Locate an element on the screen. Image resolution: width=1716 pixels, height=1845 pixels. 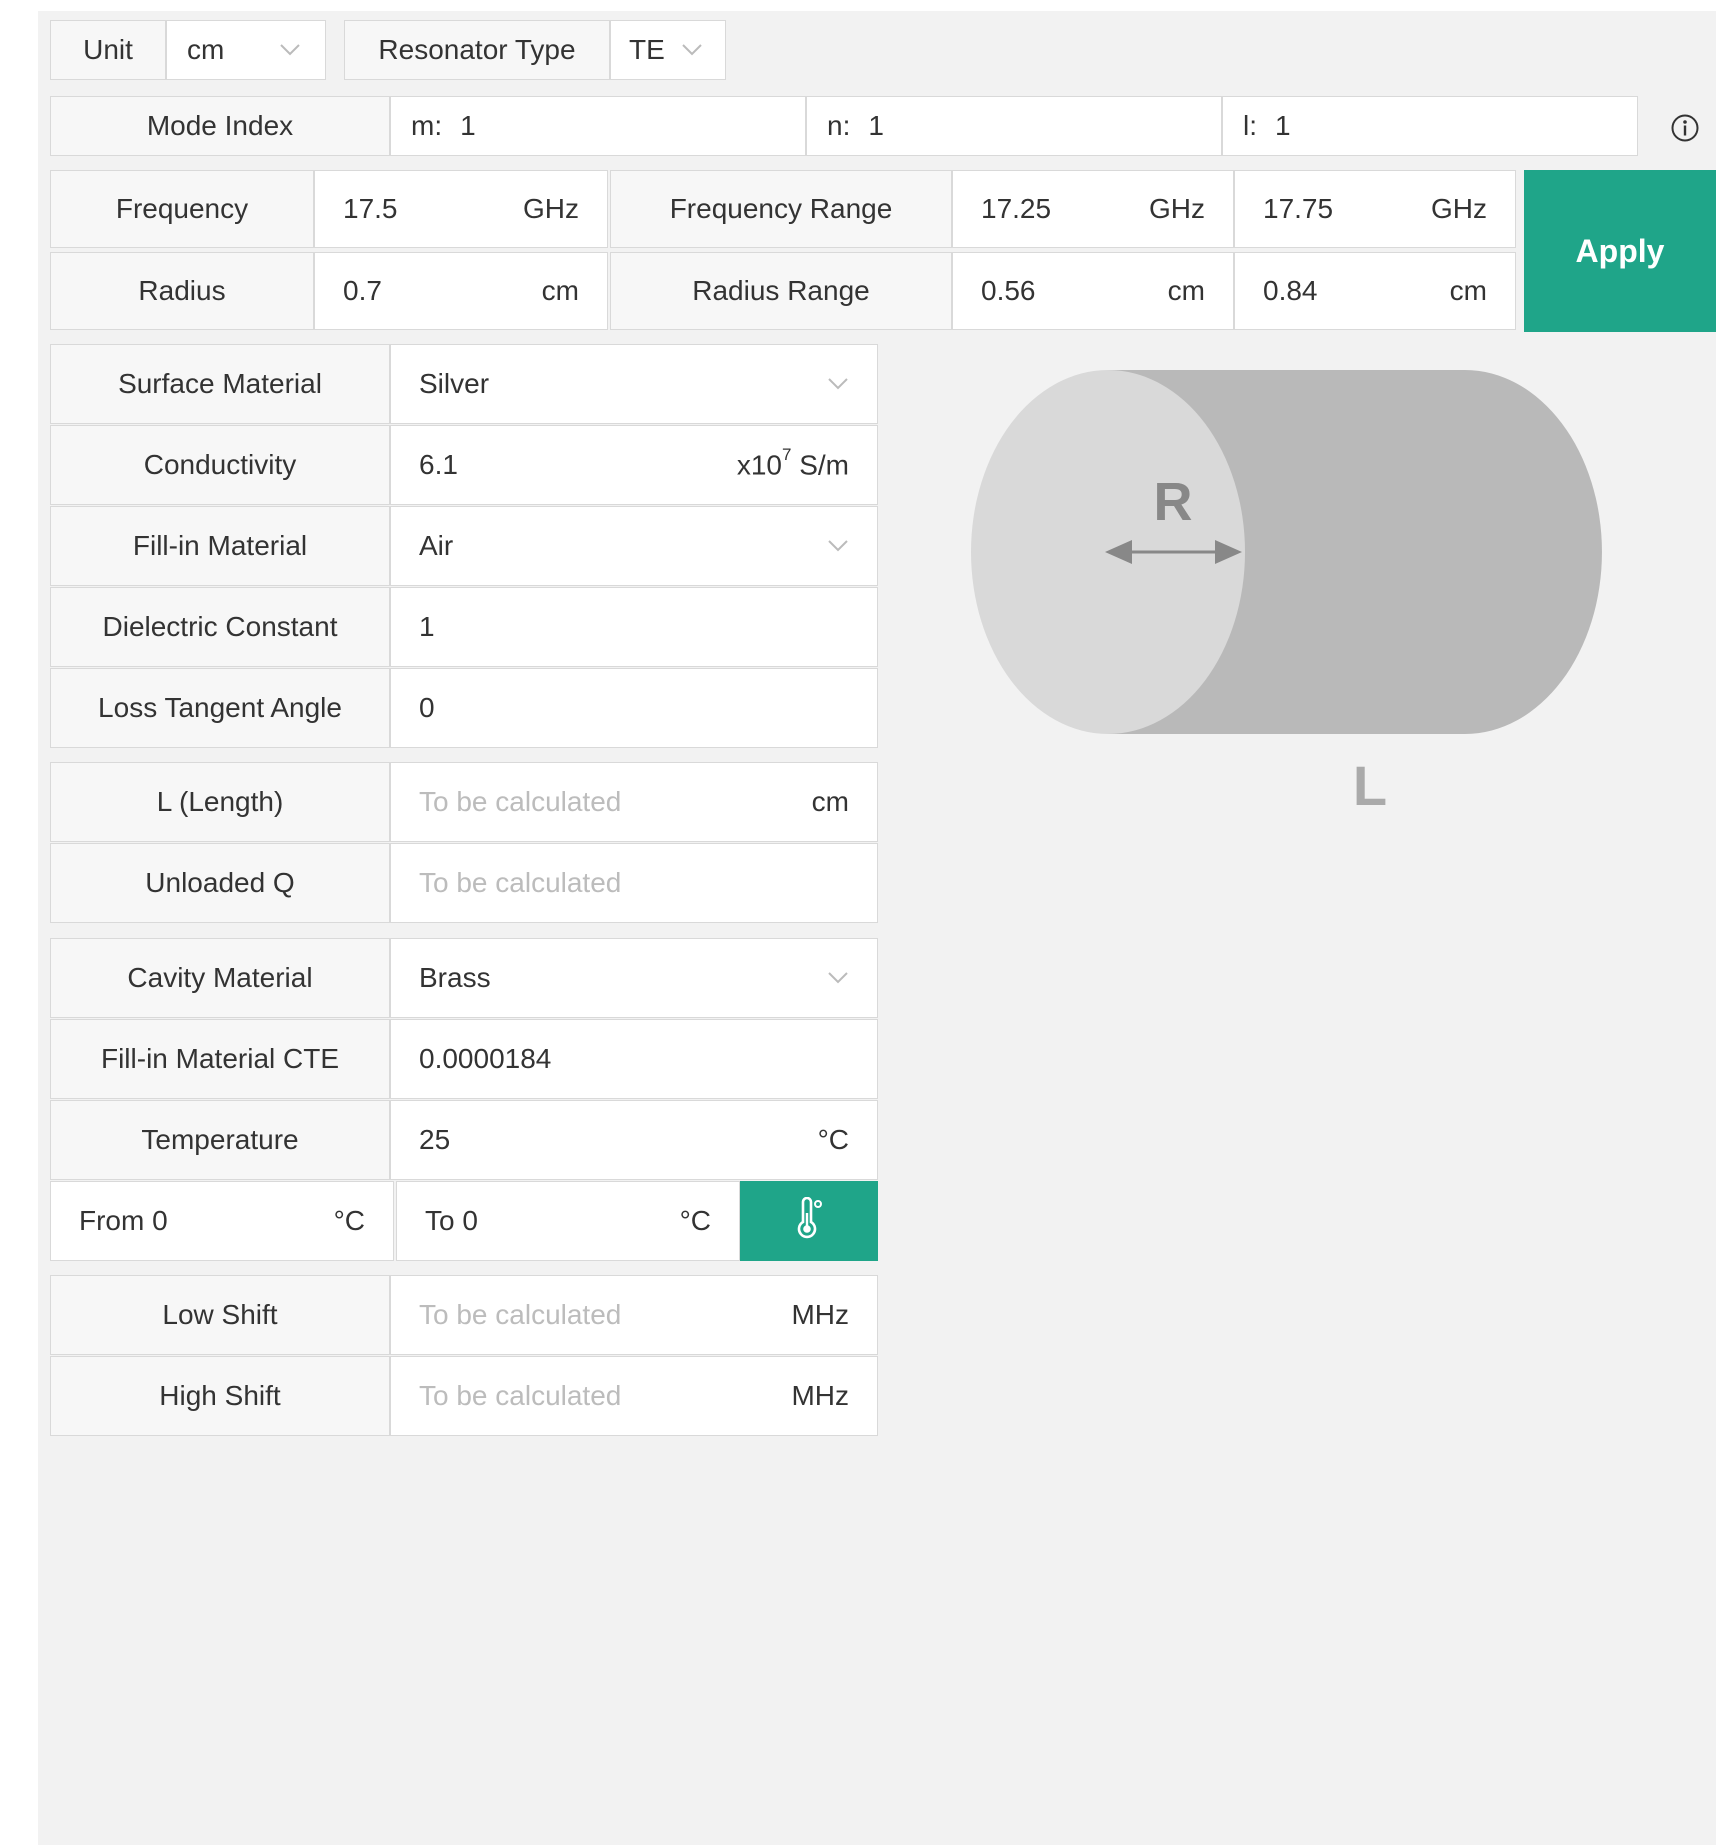
frequency-range-label: Frequency Range is located at coordinates (781, 209).